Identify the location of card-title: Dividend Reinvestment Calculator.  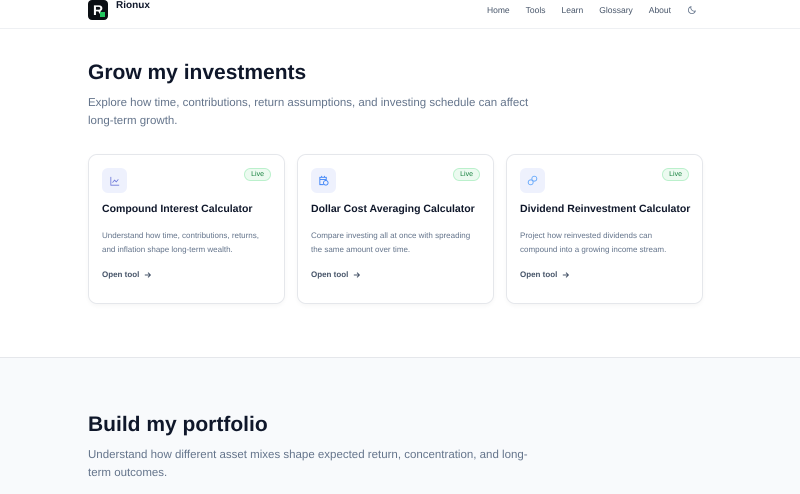
(604, 209).